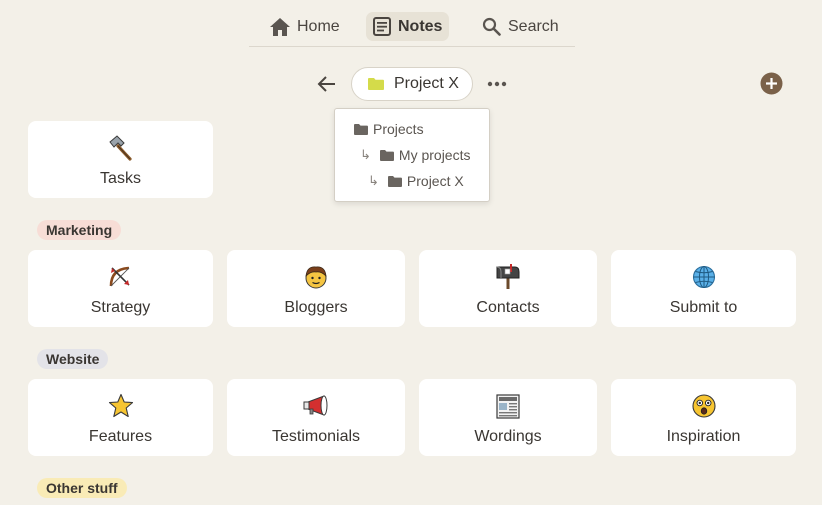 Image resolution: width=822 pixels, height=505 pixels. Describe the element at coordinates (508, 307) in the screenshot. I see `note-card-label: Contacts` at that location.